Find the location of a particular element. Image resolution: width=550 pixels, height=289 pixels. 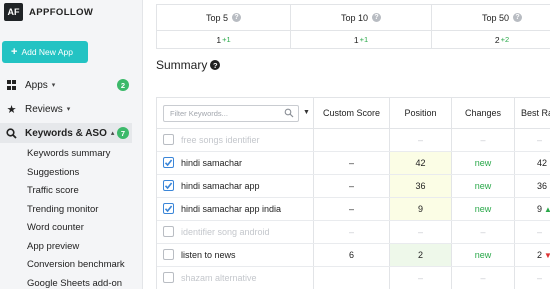

column-header-custom-score: Custom Score is located at coordinates (351, 113).